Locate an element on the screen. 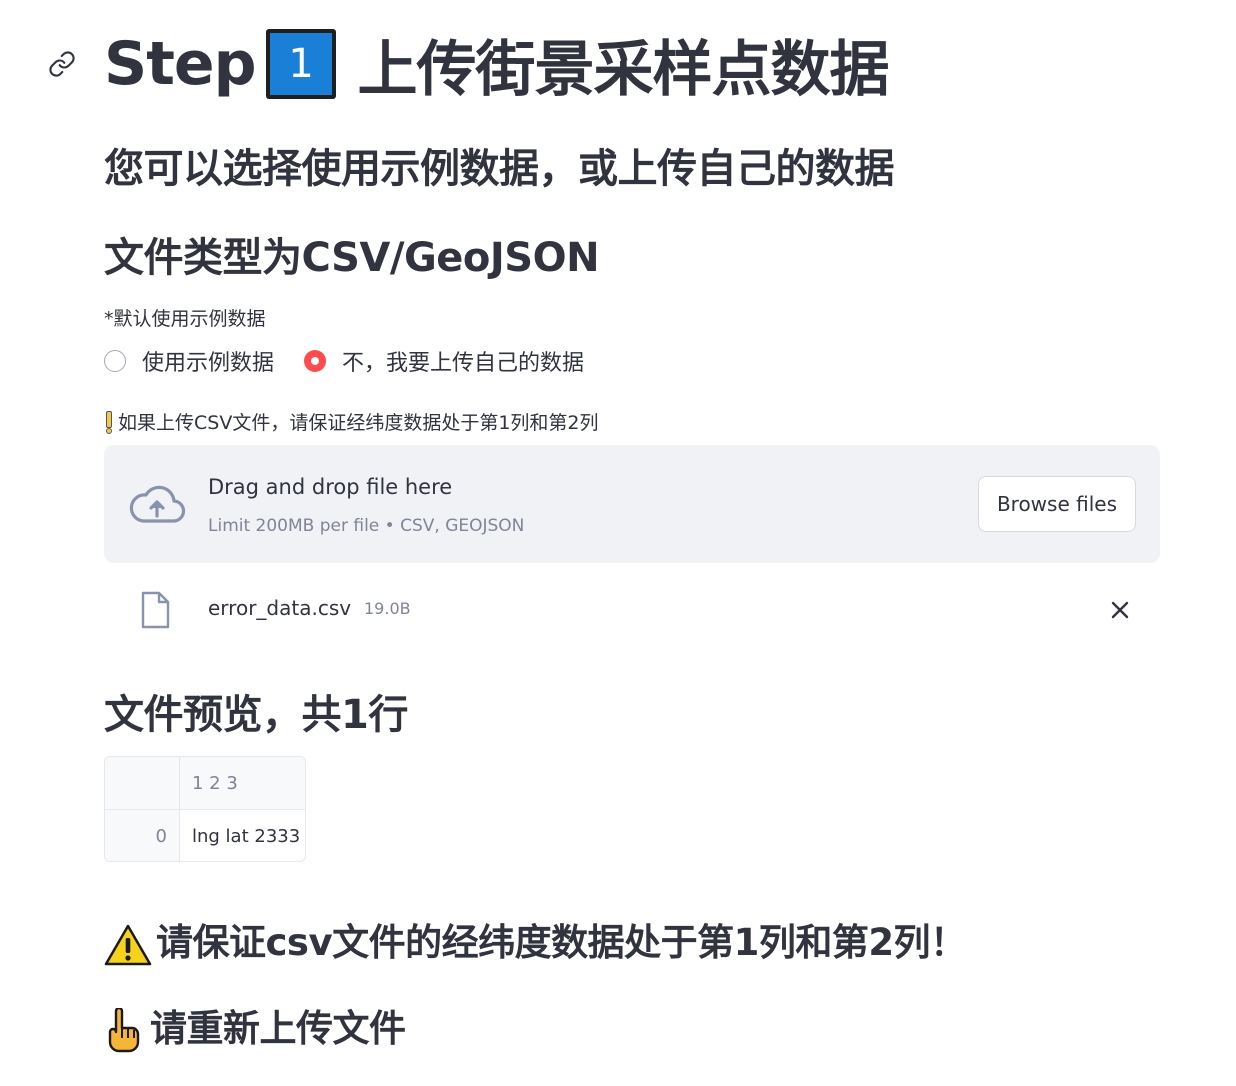 This screenshot has width=1236, height=1086. radio-option-label: 不，我要上传自己的数据 is located at coordinates (463, 363).